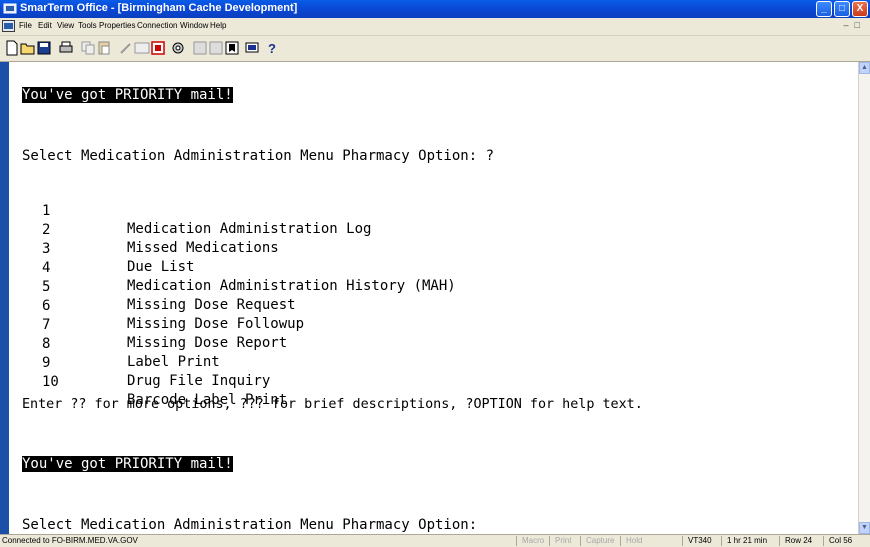  What do you see at coordinates (70, 540) in the screenshot?
I see `connection-status: Connected to FO-BIRM.MED.VA.GOV` at bounding box center [70, 540].